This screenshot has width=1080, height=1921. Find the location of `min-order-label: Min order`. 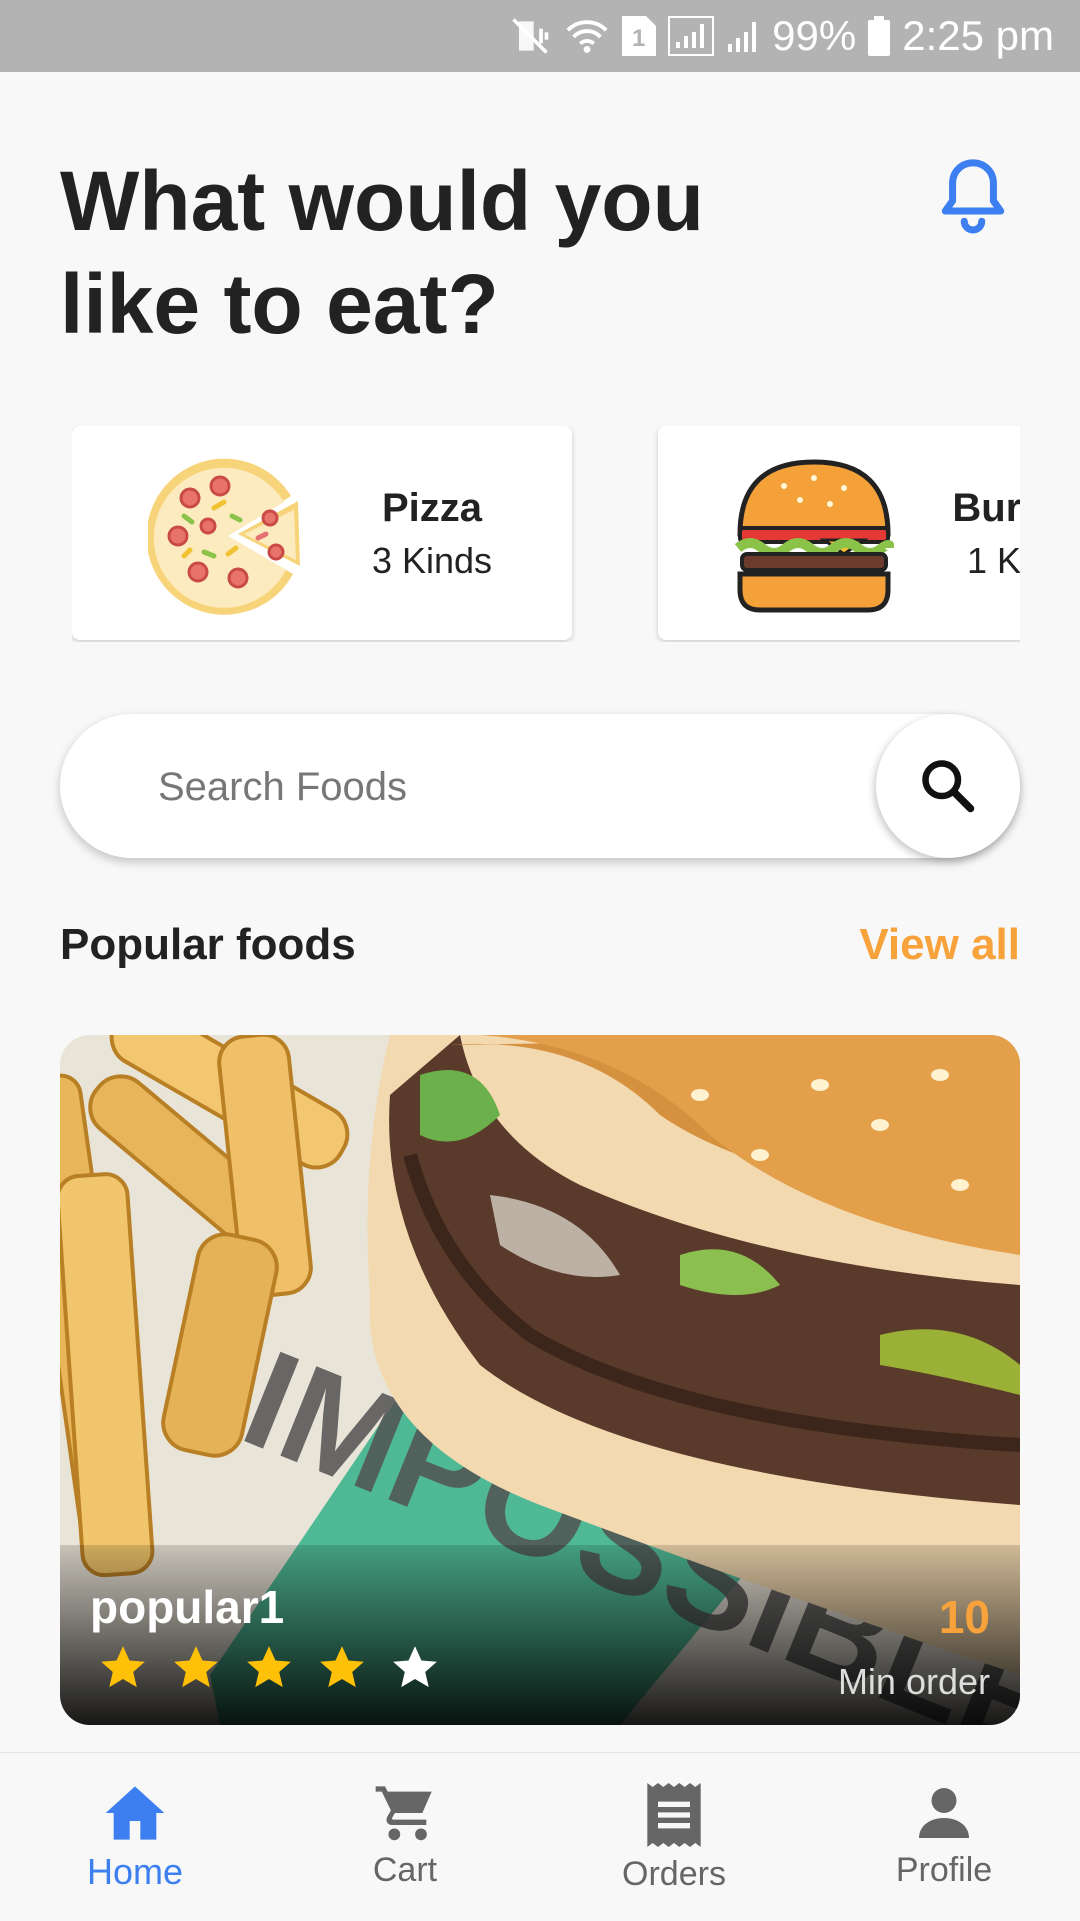

min-order-label: Min order is located at coordinates (913, 1681).